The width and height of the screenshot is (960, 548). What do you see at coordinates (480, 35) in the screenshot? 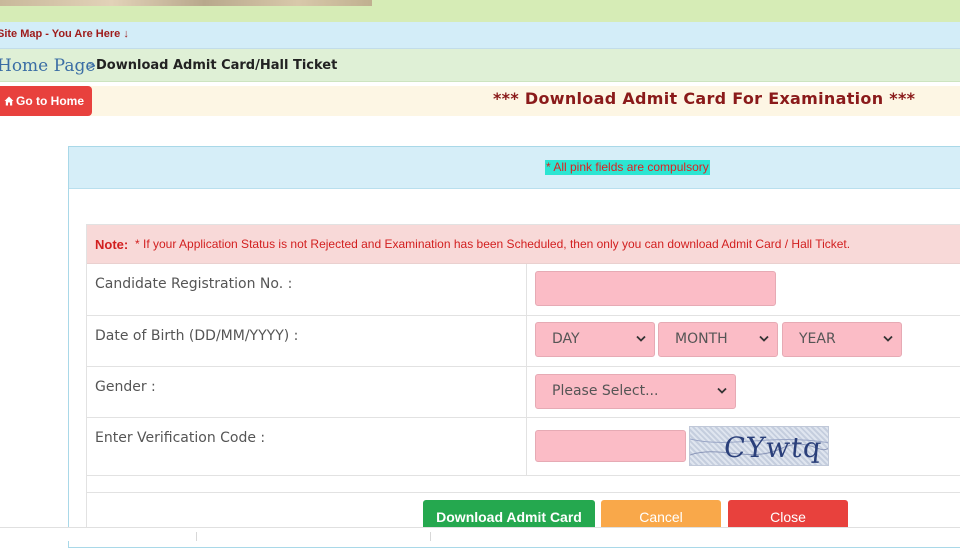
I see `sitemap-bar: Site Map - You Are Here ↓` at bounding box center [480, 35].